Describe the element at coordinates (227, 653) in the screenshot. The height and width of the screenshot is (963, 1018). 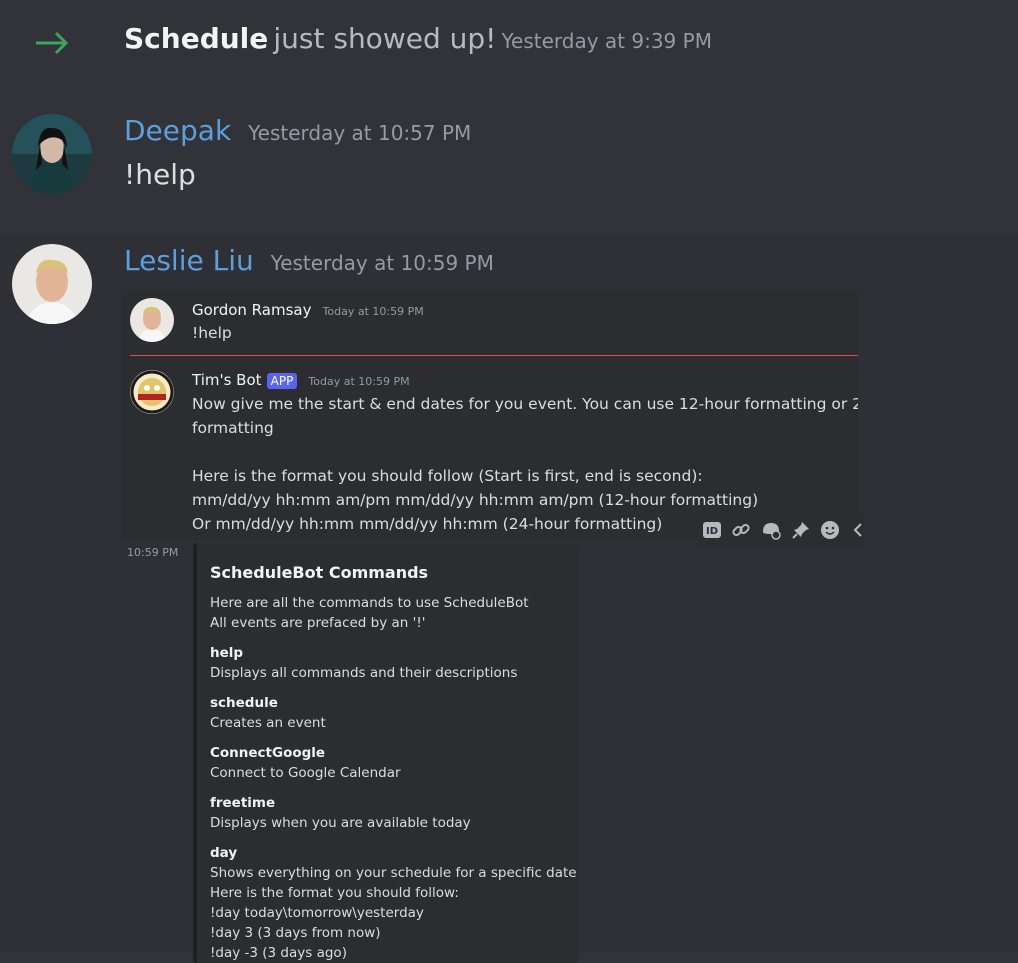
I see `command-name: help` at that location.